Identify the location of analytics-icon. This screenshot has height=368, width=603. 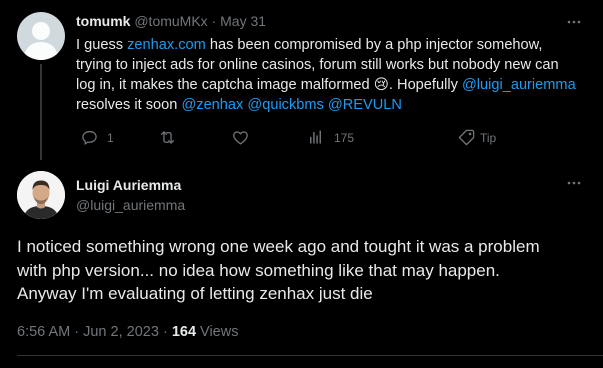
(315, 137).